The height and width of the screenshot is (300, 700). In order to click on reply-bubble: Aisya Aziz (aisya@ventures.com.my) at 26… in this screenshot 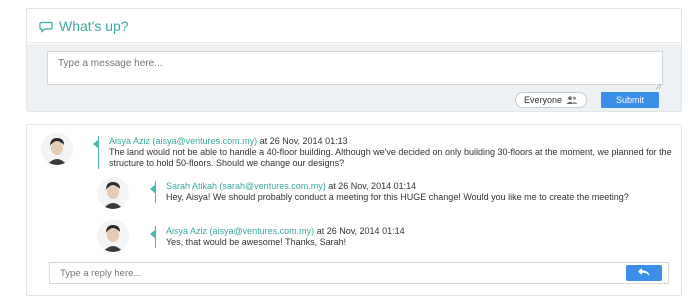, I will do `click(411, 237)`.